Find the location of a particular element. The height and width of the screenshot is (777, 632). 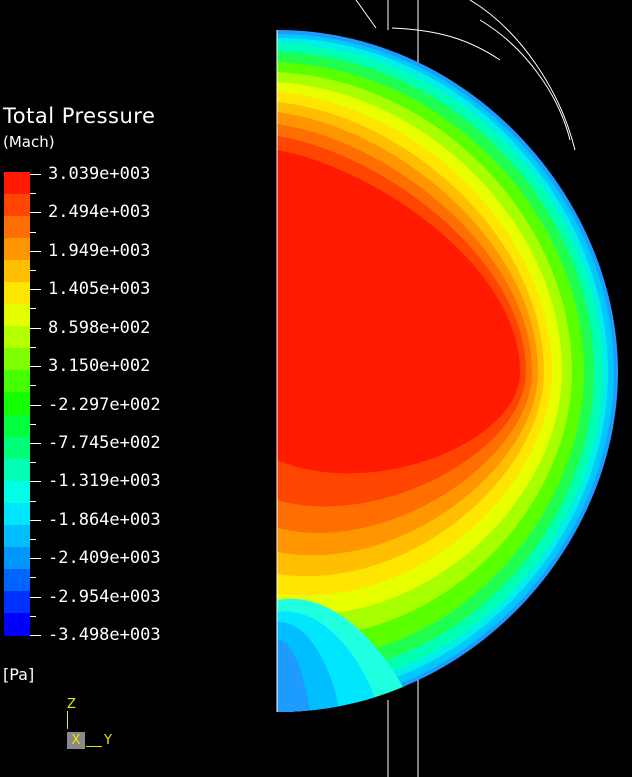

triad-z-axis is located at coordinates (67, 720).